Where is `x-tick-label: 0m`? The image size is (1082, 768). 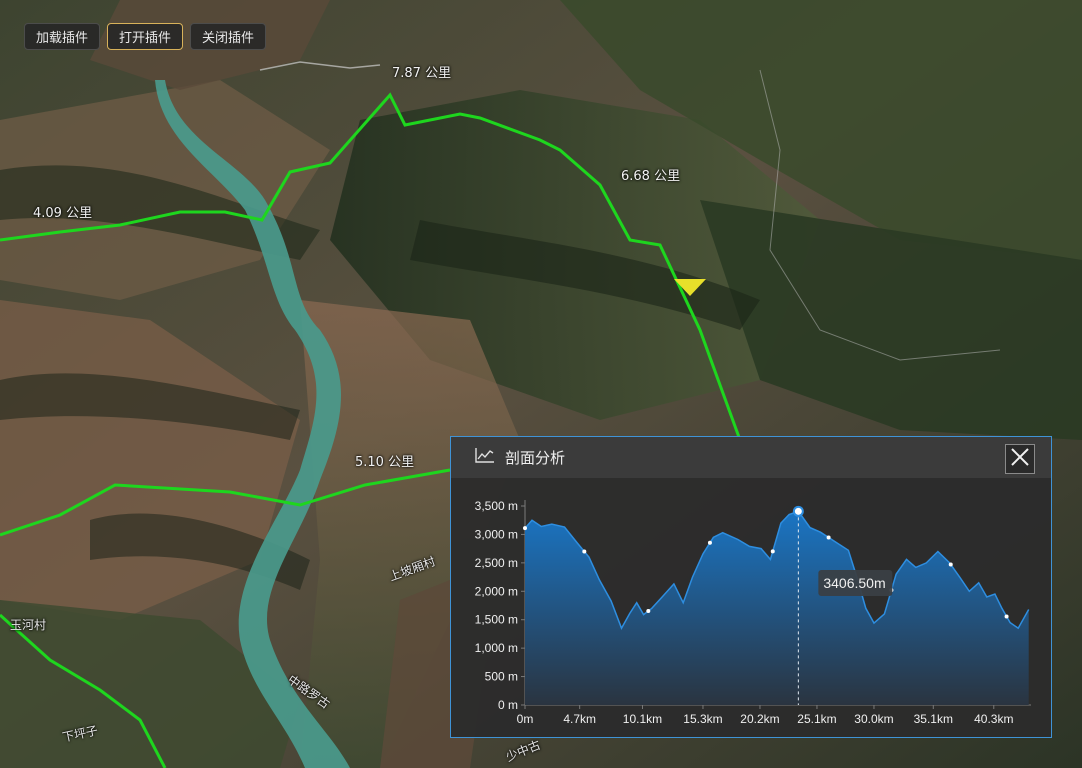
x-tick-label: 0m is located at coordinates (525, 719).